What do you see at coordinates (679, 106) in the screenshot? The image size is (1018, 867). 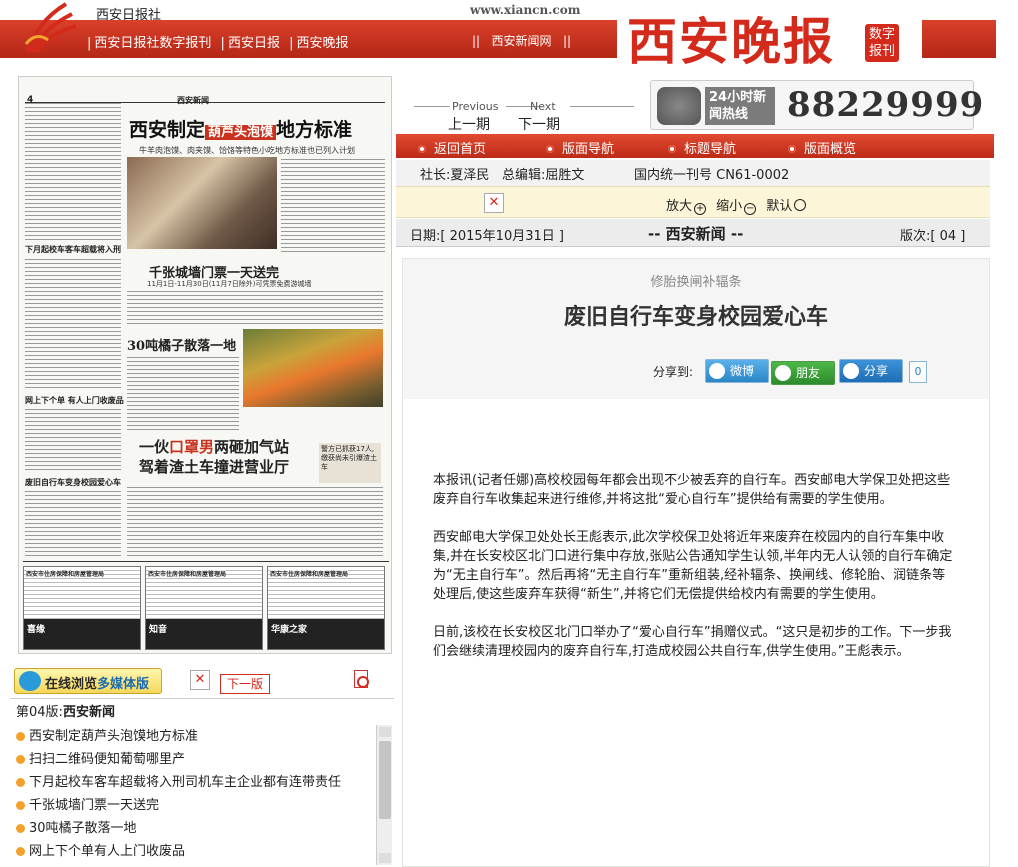 I see `telephone-icon` at bounding box center [679, 106].